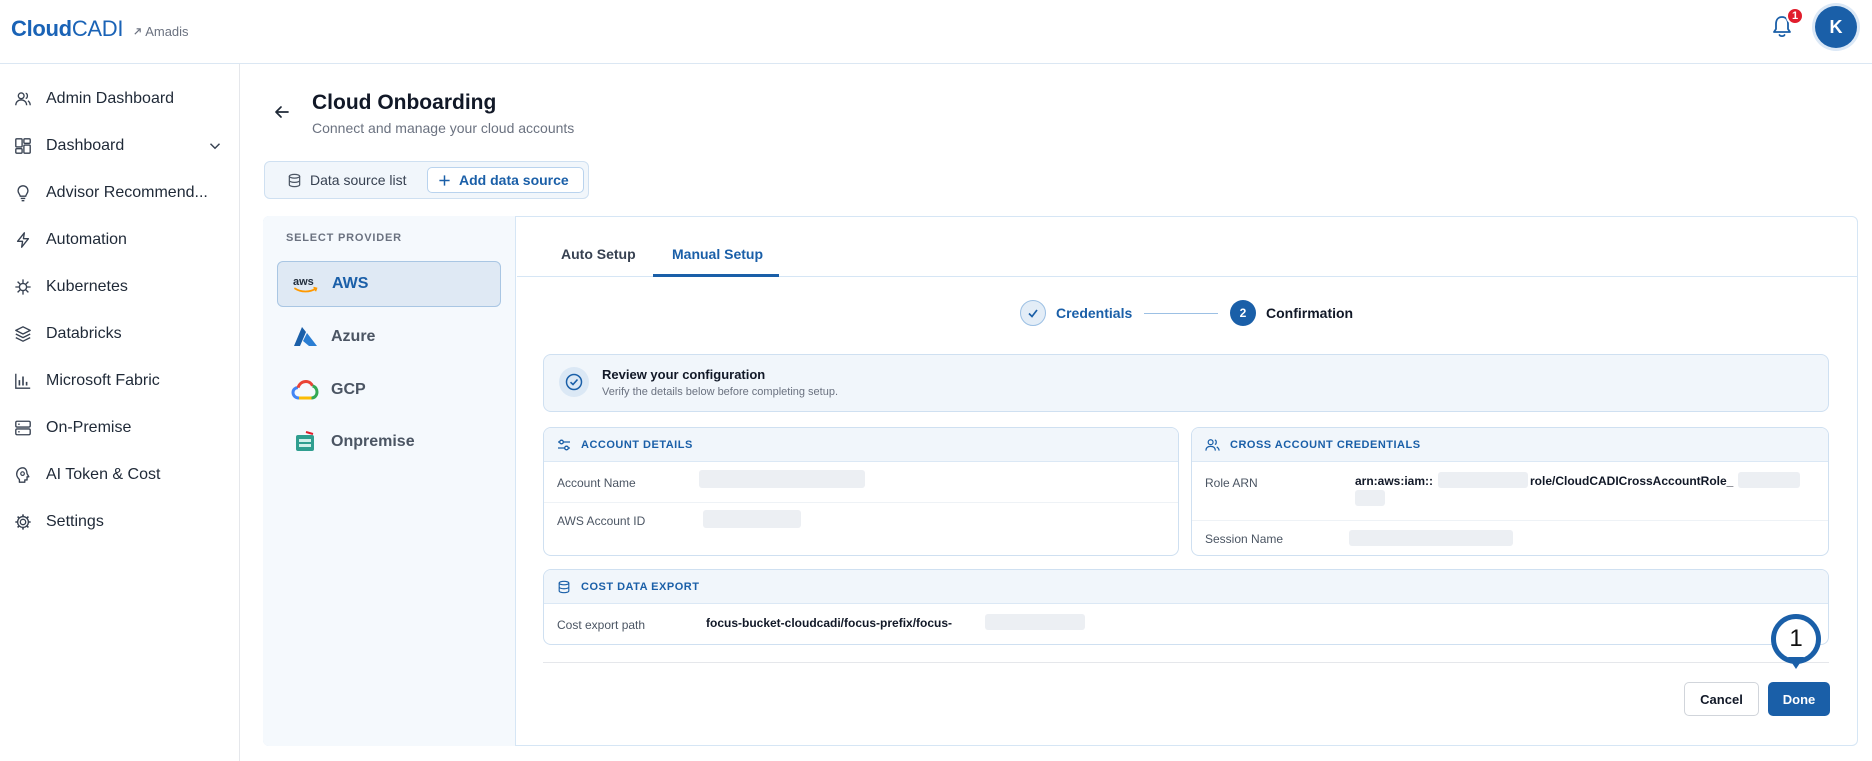  I want to click on workspace-link: Amadis, so click(161, 31).